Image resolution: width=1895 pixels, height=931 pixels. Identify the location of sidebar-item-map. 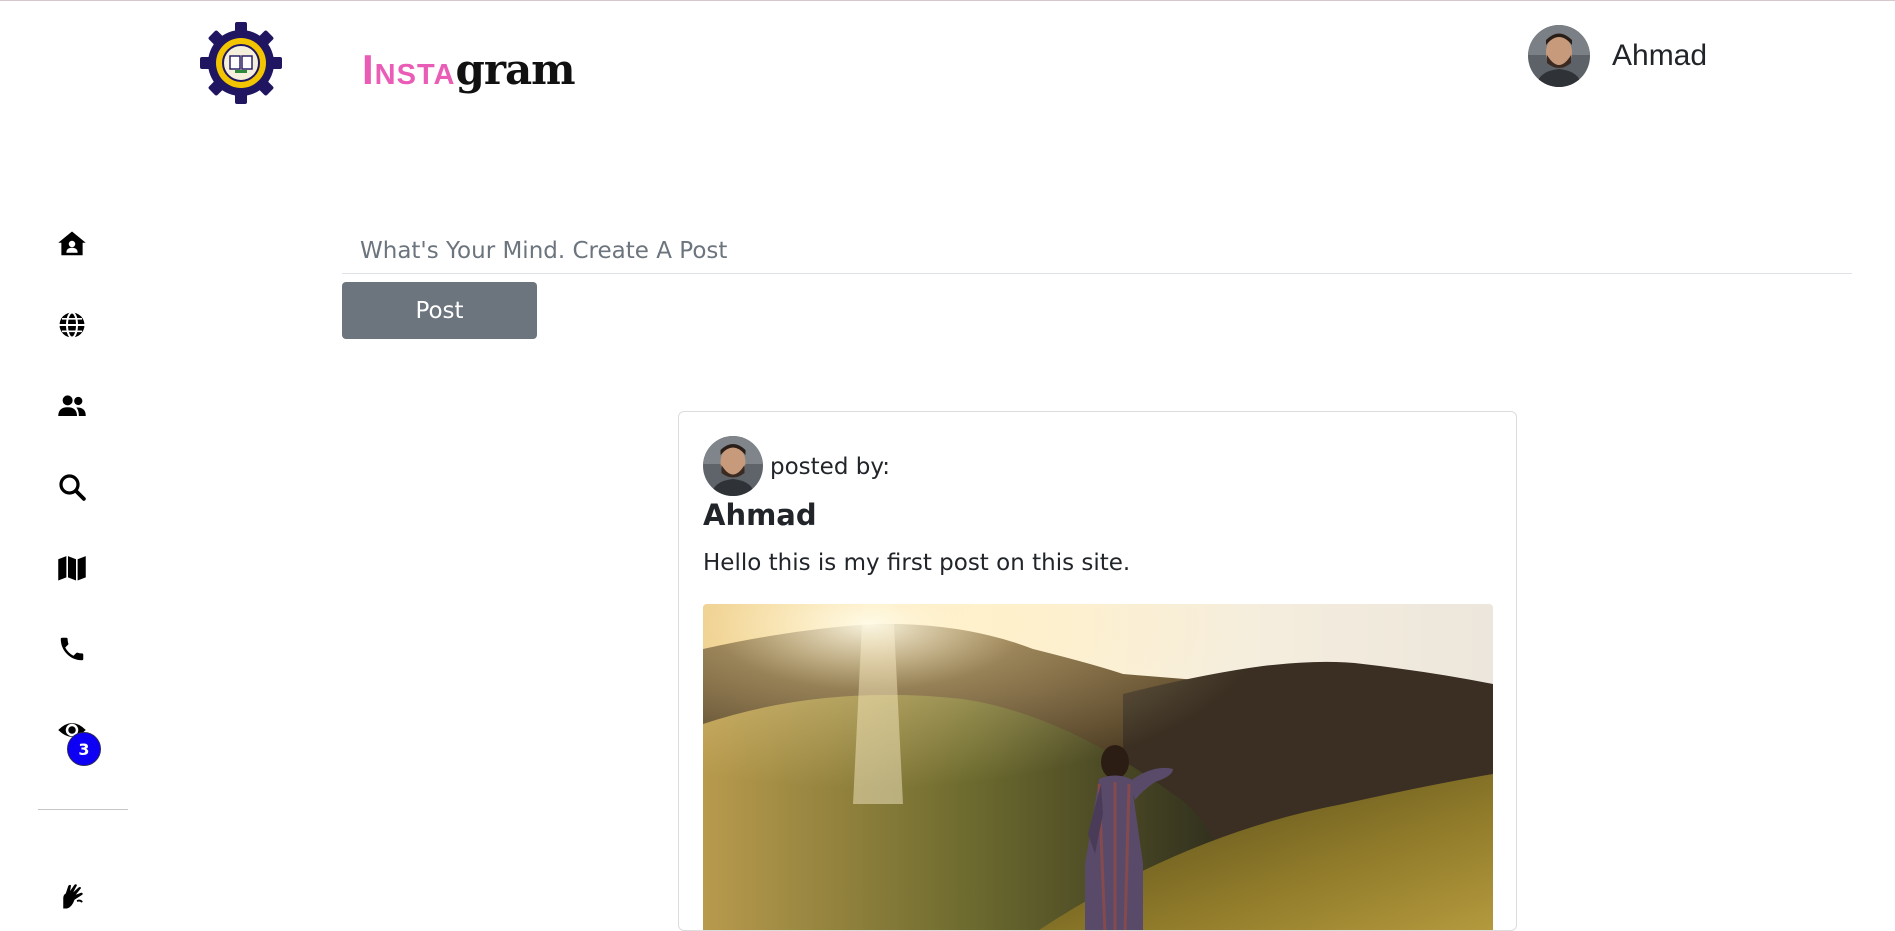
(72, 568).